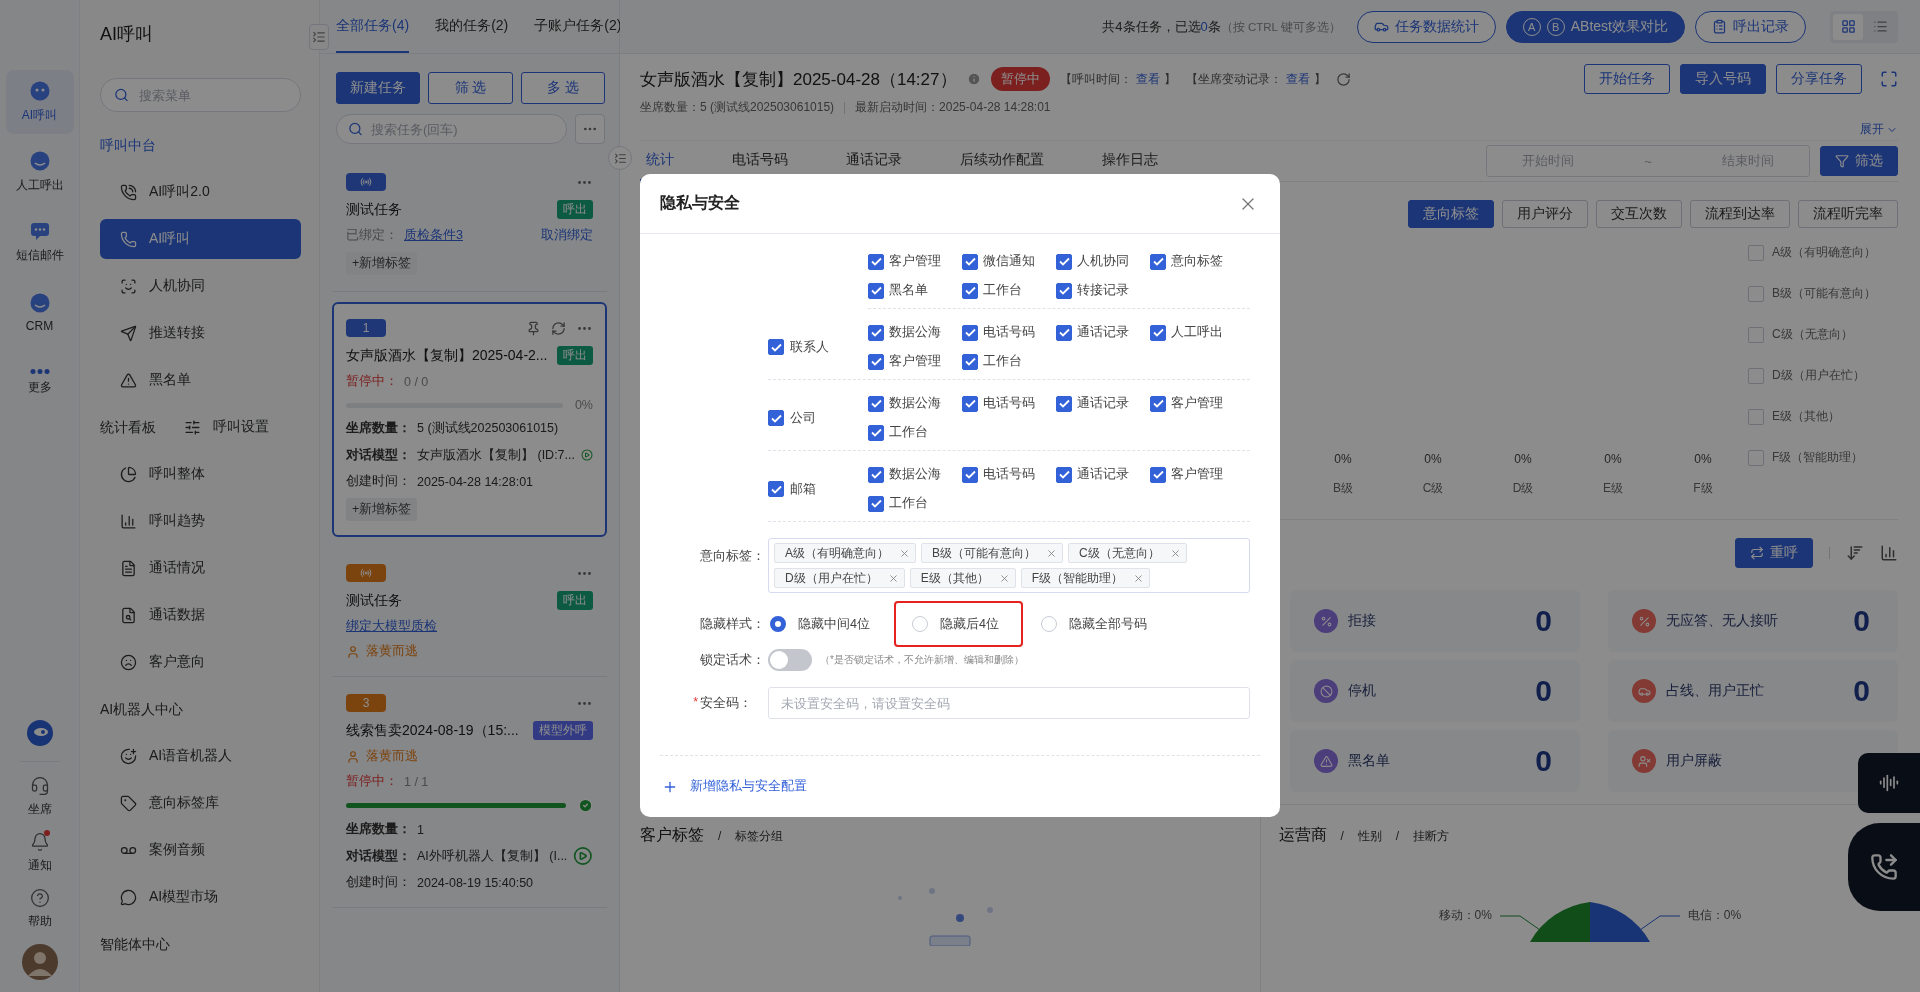 The width and height of the screenshot is (1920, 992). What do you see at coordinates (200, 897) in the screenshot?
I see `sidebar-item: AI模型市场` at bounding box center [200, 897].